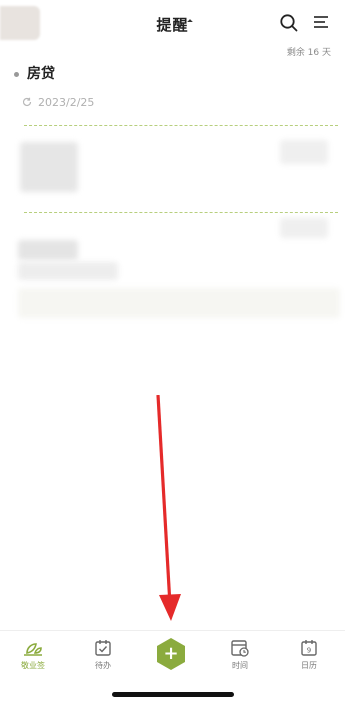 Image resolution: width=345 pixels, height=702 pixels. Describe the element at coordinates (33, 649) in the screenshot. I see `sprout-icon` at that location.